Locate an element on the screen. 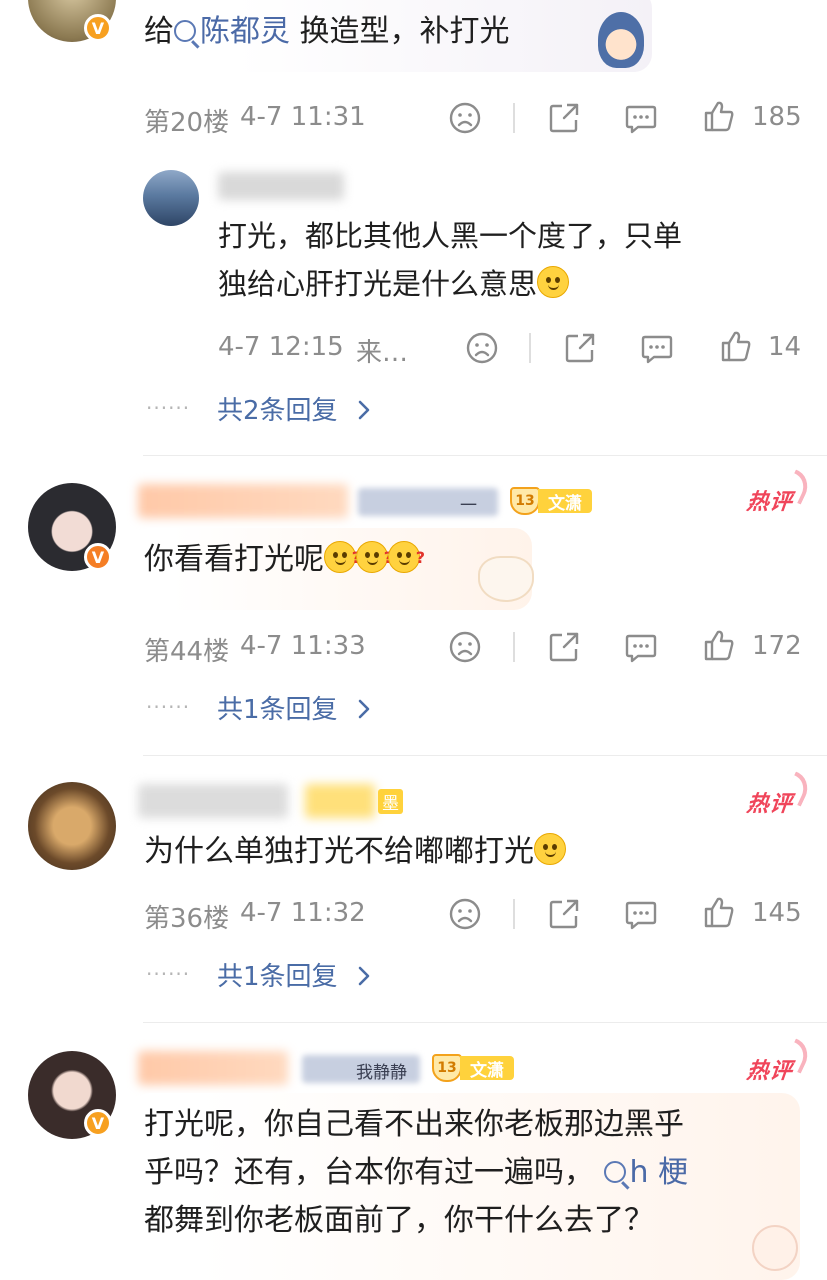  smile-emoji-icon is located at coordinates (550, 849).